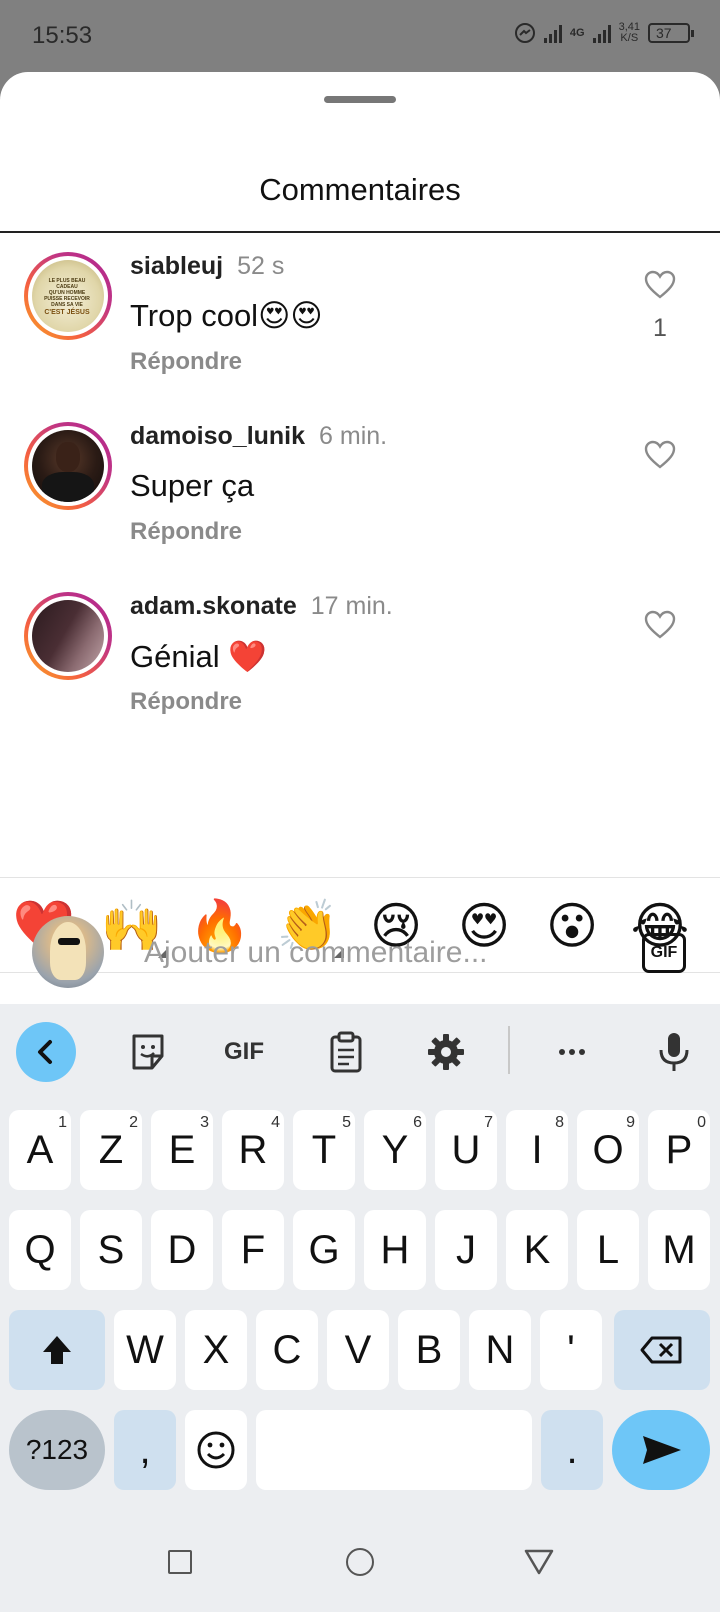 The height and width of the screenshot is (1612, 720). I want to click on drag-handle, so click(360, 99).